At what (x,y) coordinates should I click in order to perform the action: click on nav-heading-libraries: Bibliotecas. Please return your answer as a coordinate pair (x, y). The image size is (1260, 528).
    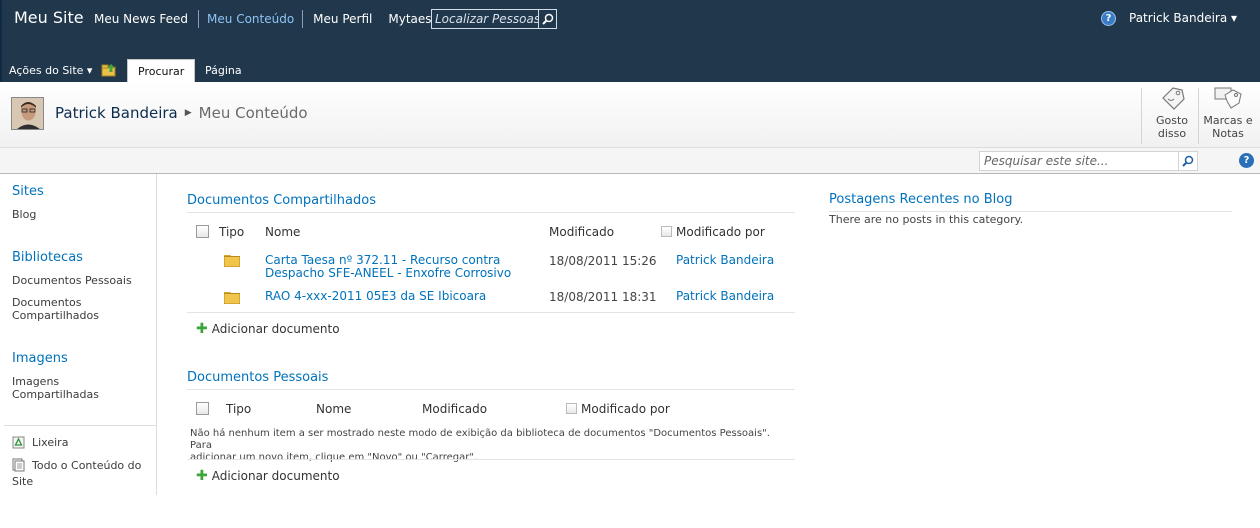
    Looking at the image, I should click on (47, 257).